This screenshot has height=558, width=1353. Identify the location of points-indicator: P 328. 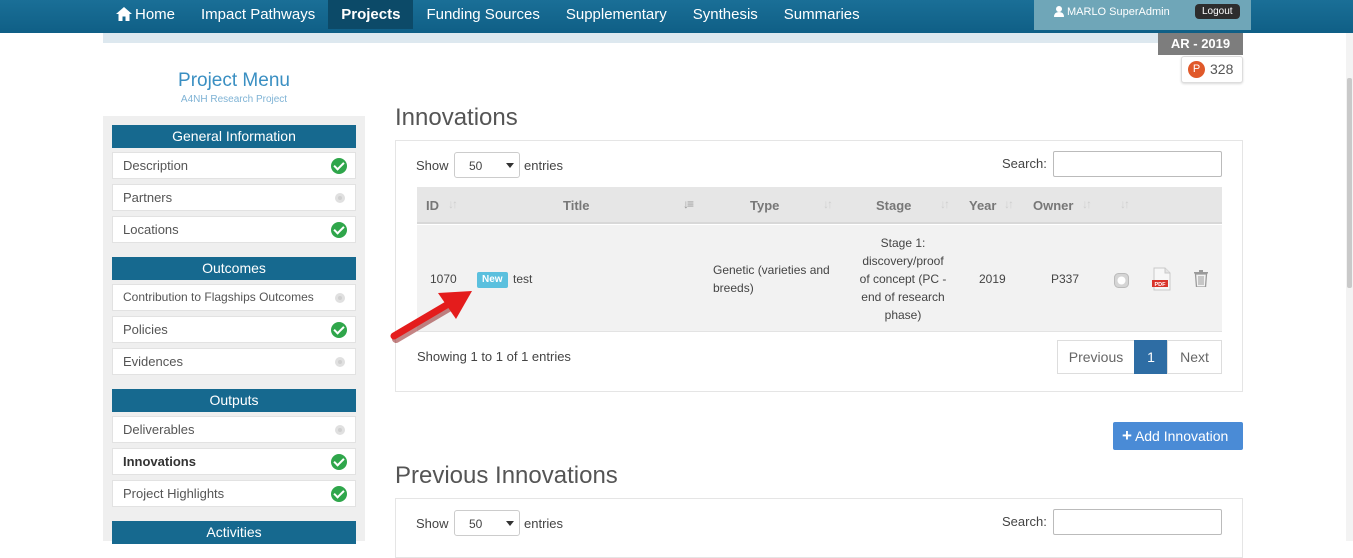
(1212, 69).